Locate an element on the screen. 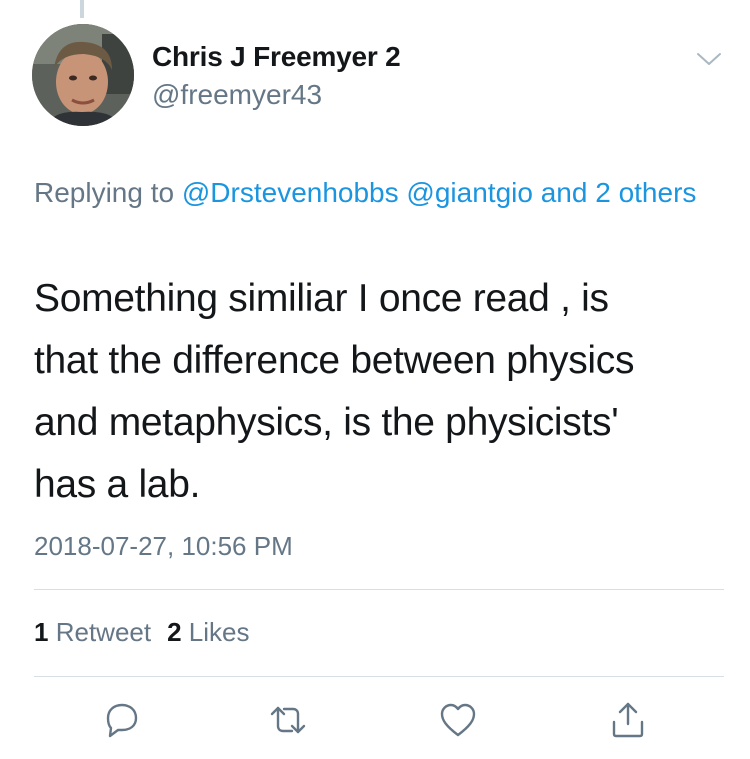 The height and width of the screenshot is (759, 750). share-icon is located at coordinates (628, 720).